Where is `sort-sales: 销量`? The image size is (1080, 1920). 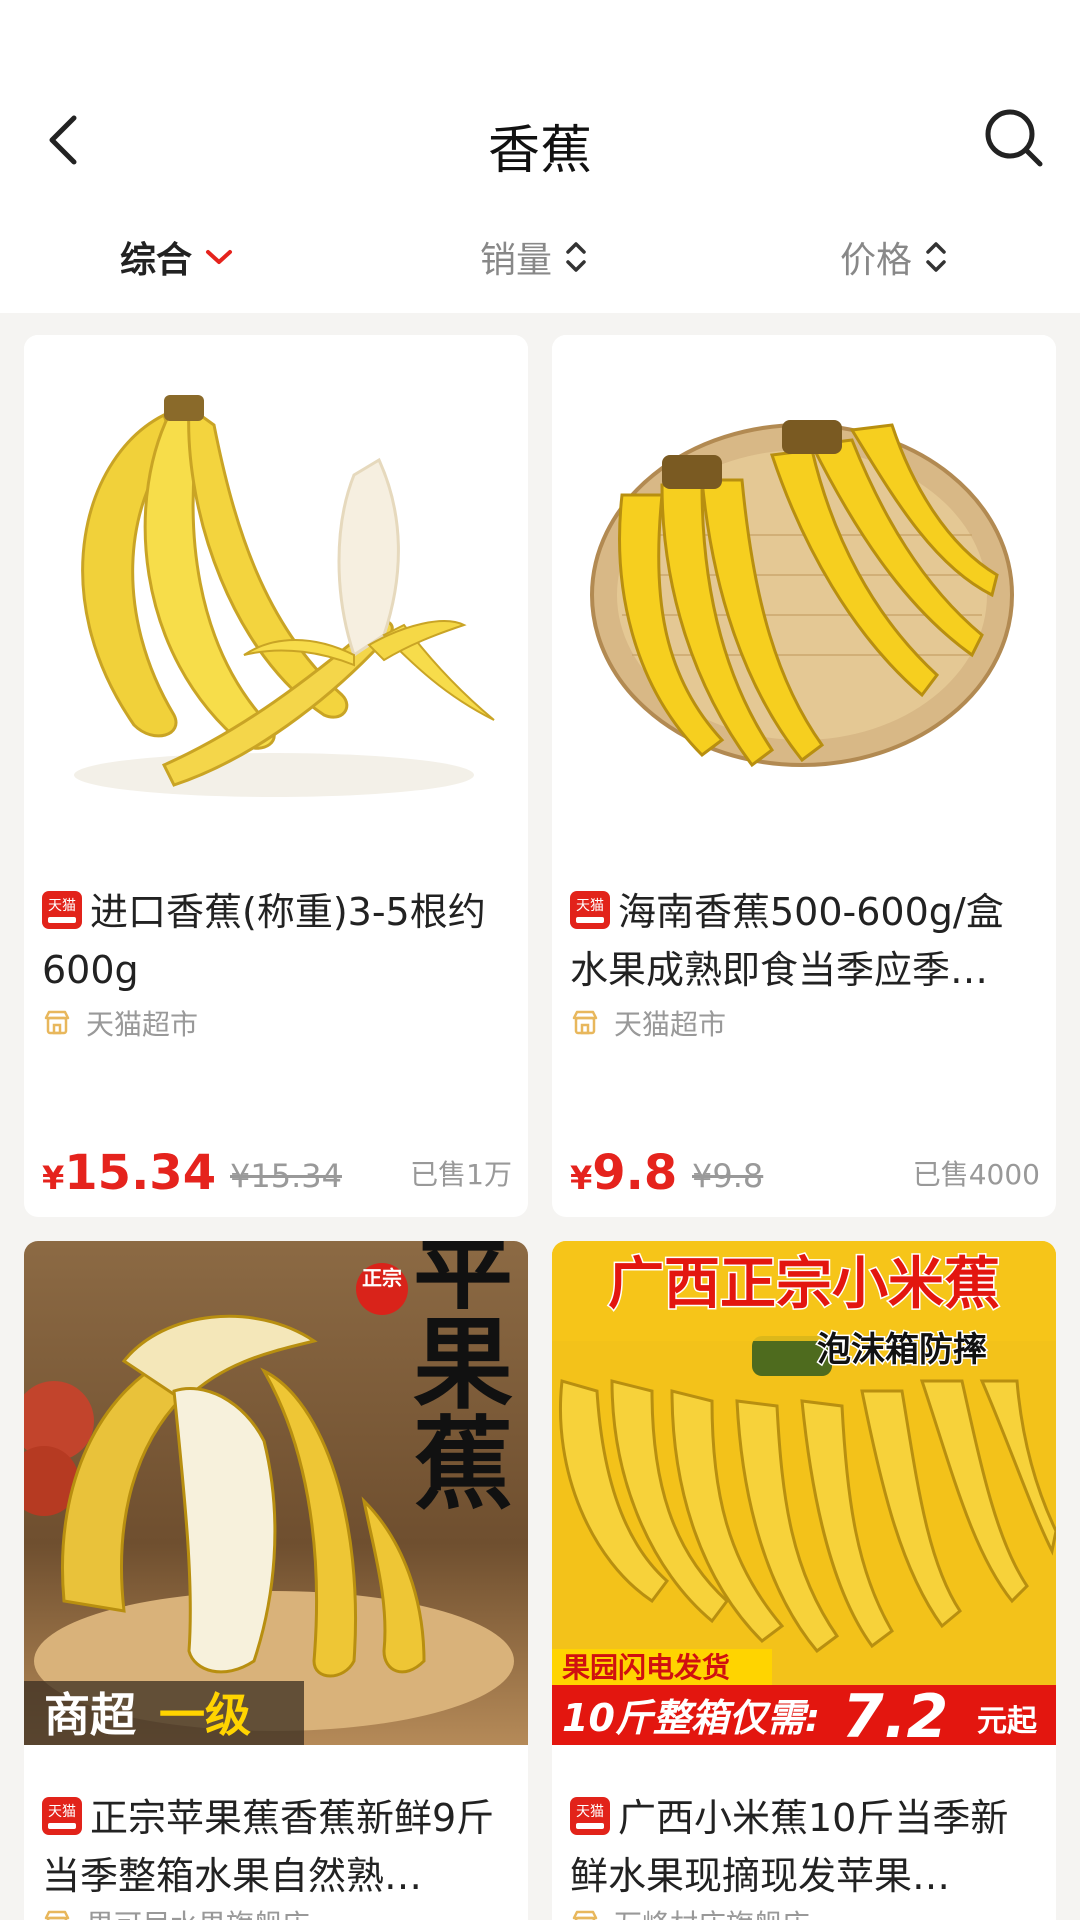
sort-sales: 销量 is located at coordinates (534, 257).